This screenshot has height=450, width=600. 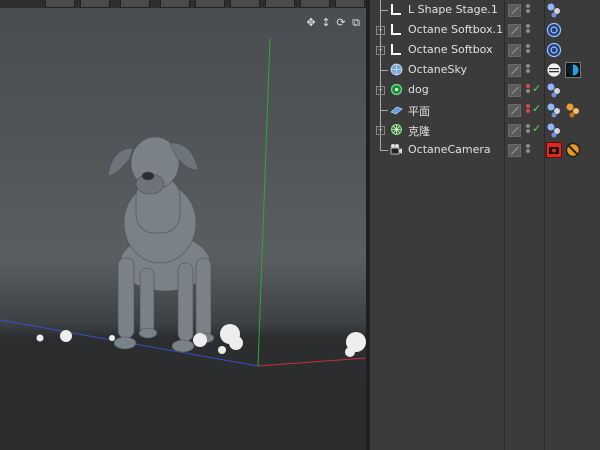 What do you see at coordinates (161, 244) in the screenshot?
I see `dog-model` at bounding box center [161, 244].